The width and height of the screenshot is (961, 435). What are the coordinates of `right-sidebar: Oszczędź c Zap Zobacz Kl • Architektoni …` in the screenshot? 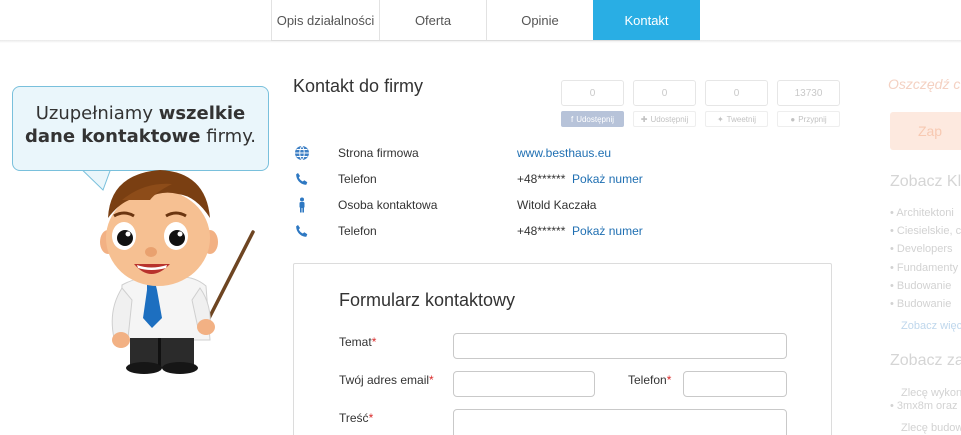 It's located at (923, 217).